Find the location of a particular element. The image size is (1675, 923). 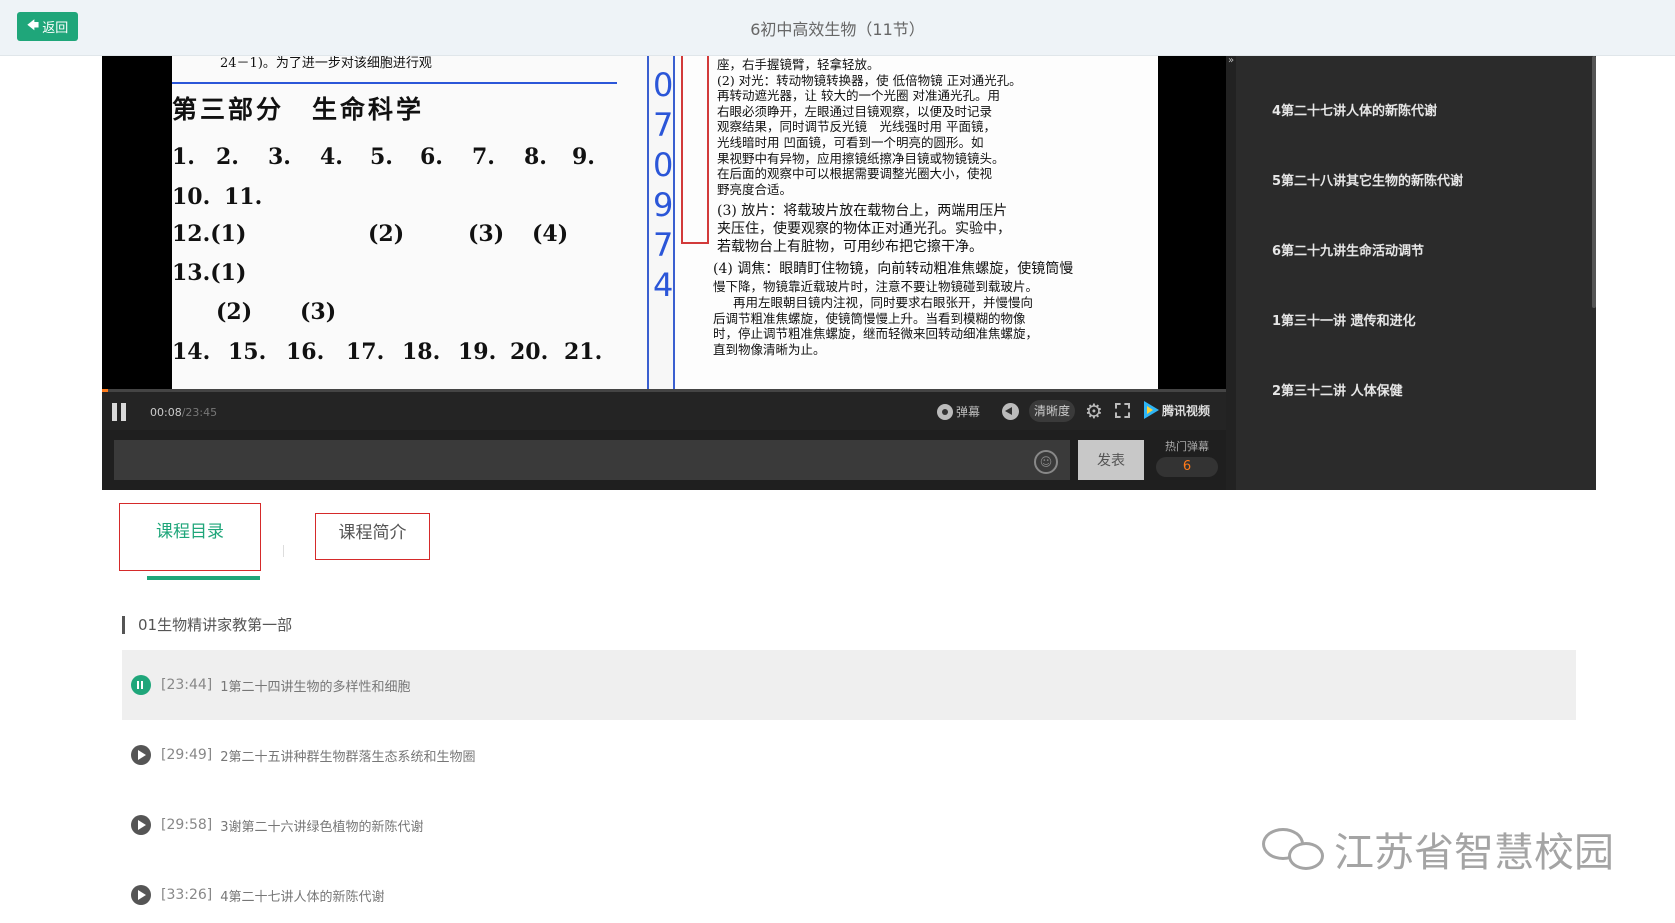

emoji-icon: ☺ is located at coordinates (1046, 462).